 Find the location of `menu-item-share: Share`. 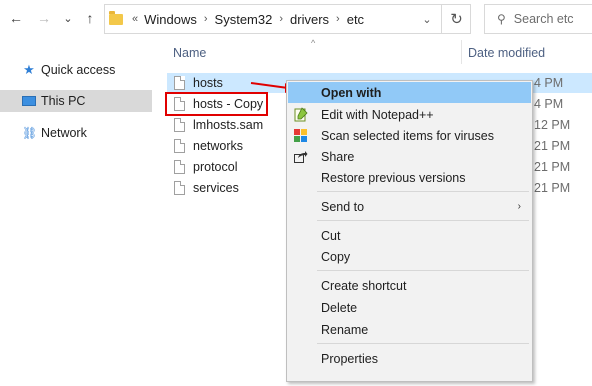

menu-item-share: Share is located at coordinates (409, 156).